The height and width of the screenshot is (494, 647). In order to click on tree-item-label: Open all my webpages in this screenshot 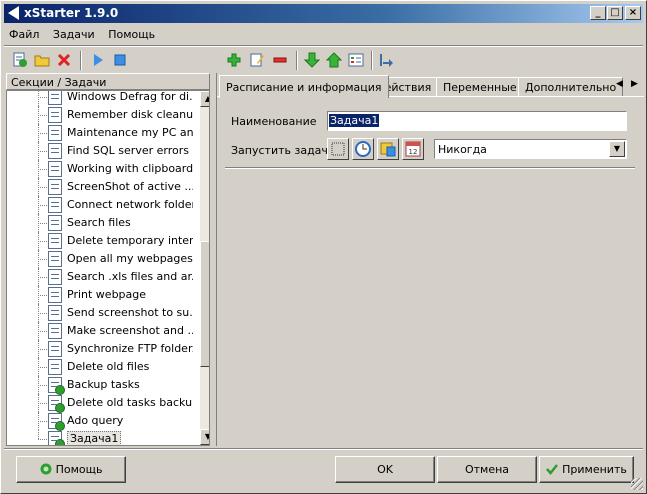, I will do `click(130, 258)`.